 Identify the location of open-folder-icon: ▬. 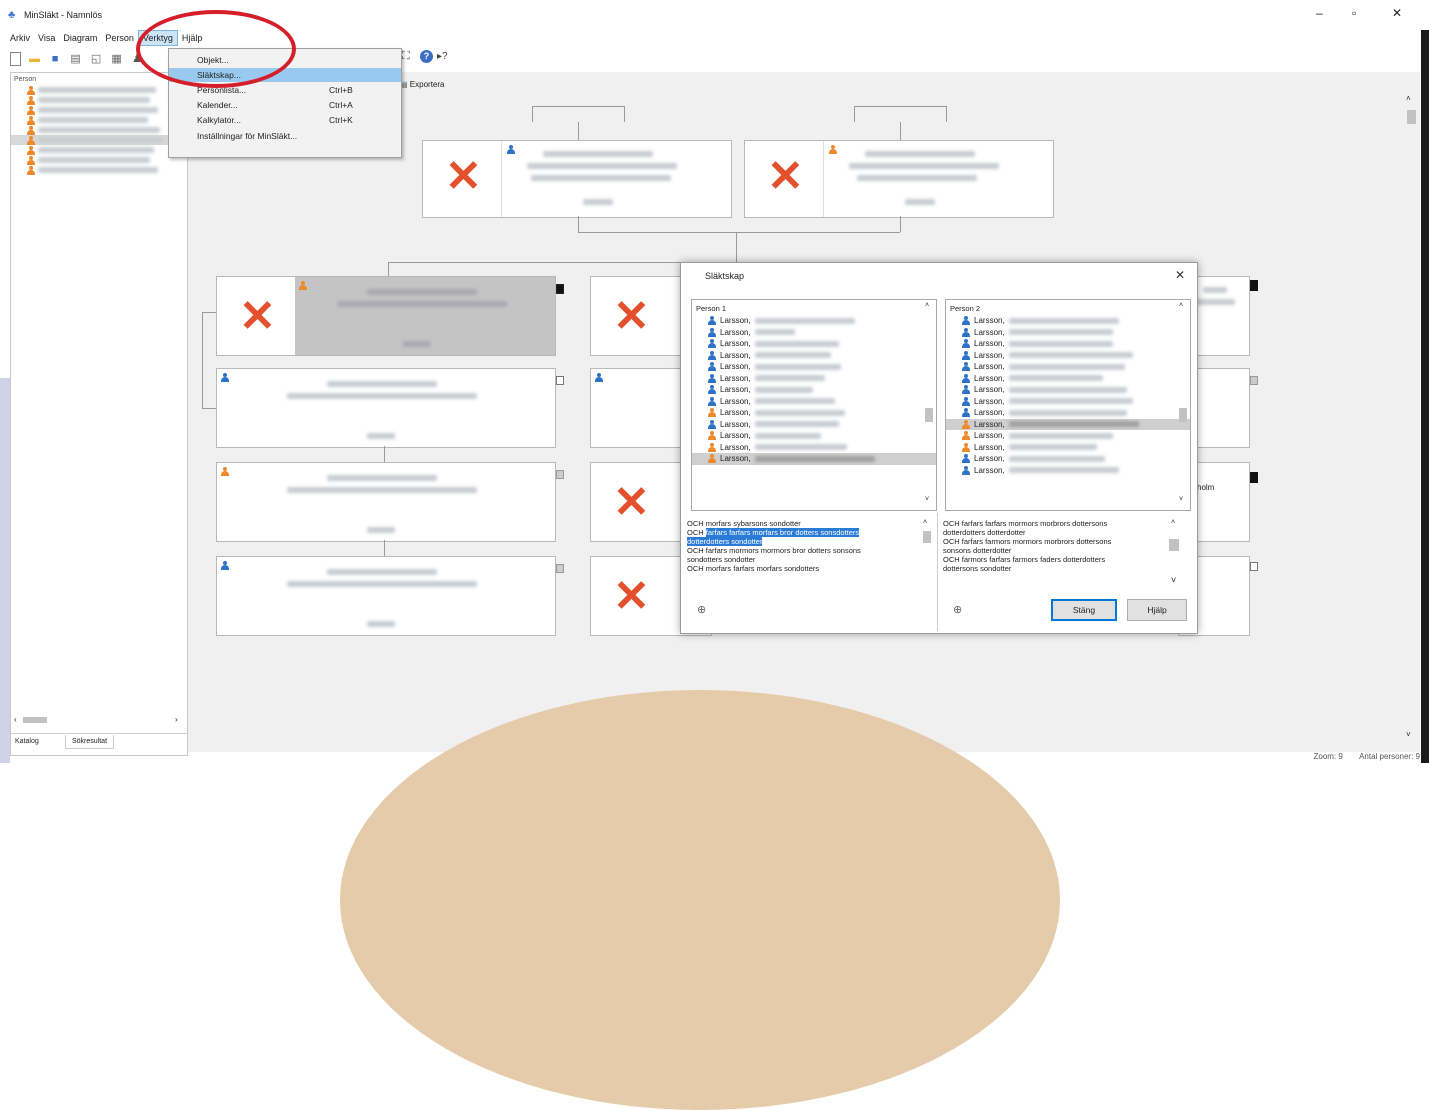
(35, 59).